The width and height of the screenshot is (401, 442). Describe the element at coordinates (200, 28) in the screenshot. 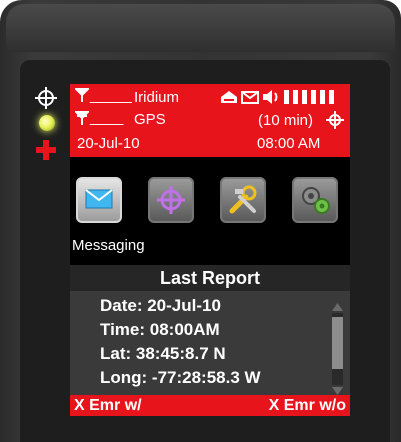

I see `device-top-cap` at that location.